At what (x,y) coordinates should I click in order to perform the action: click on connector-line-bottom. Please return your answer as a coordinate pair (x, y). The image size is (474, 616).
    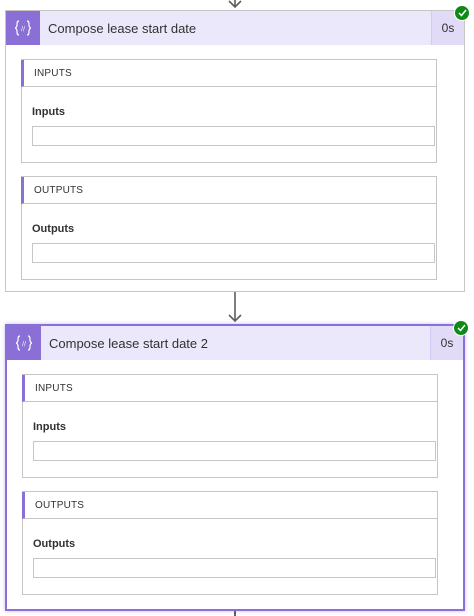
    Looking at the image, I should click on (235, 613).